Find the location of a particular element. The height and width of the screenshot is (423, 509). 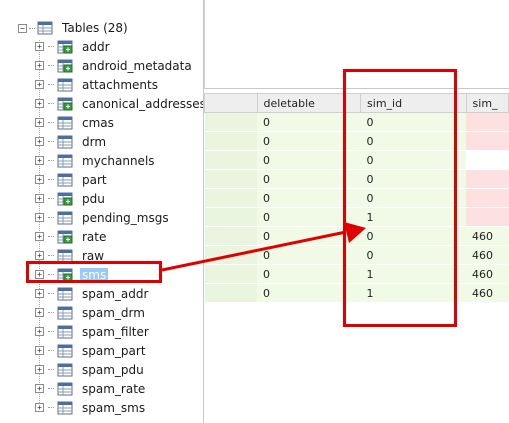

tree-item-pdu: + pdu is located at coordinates (71, 198).